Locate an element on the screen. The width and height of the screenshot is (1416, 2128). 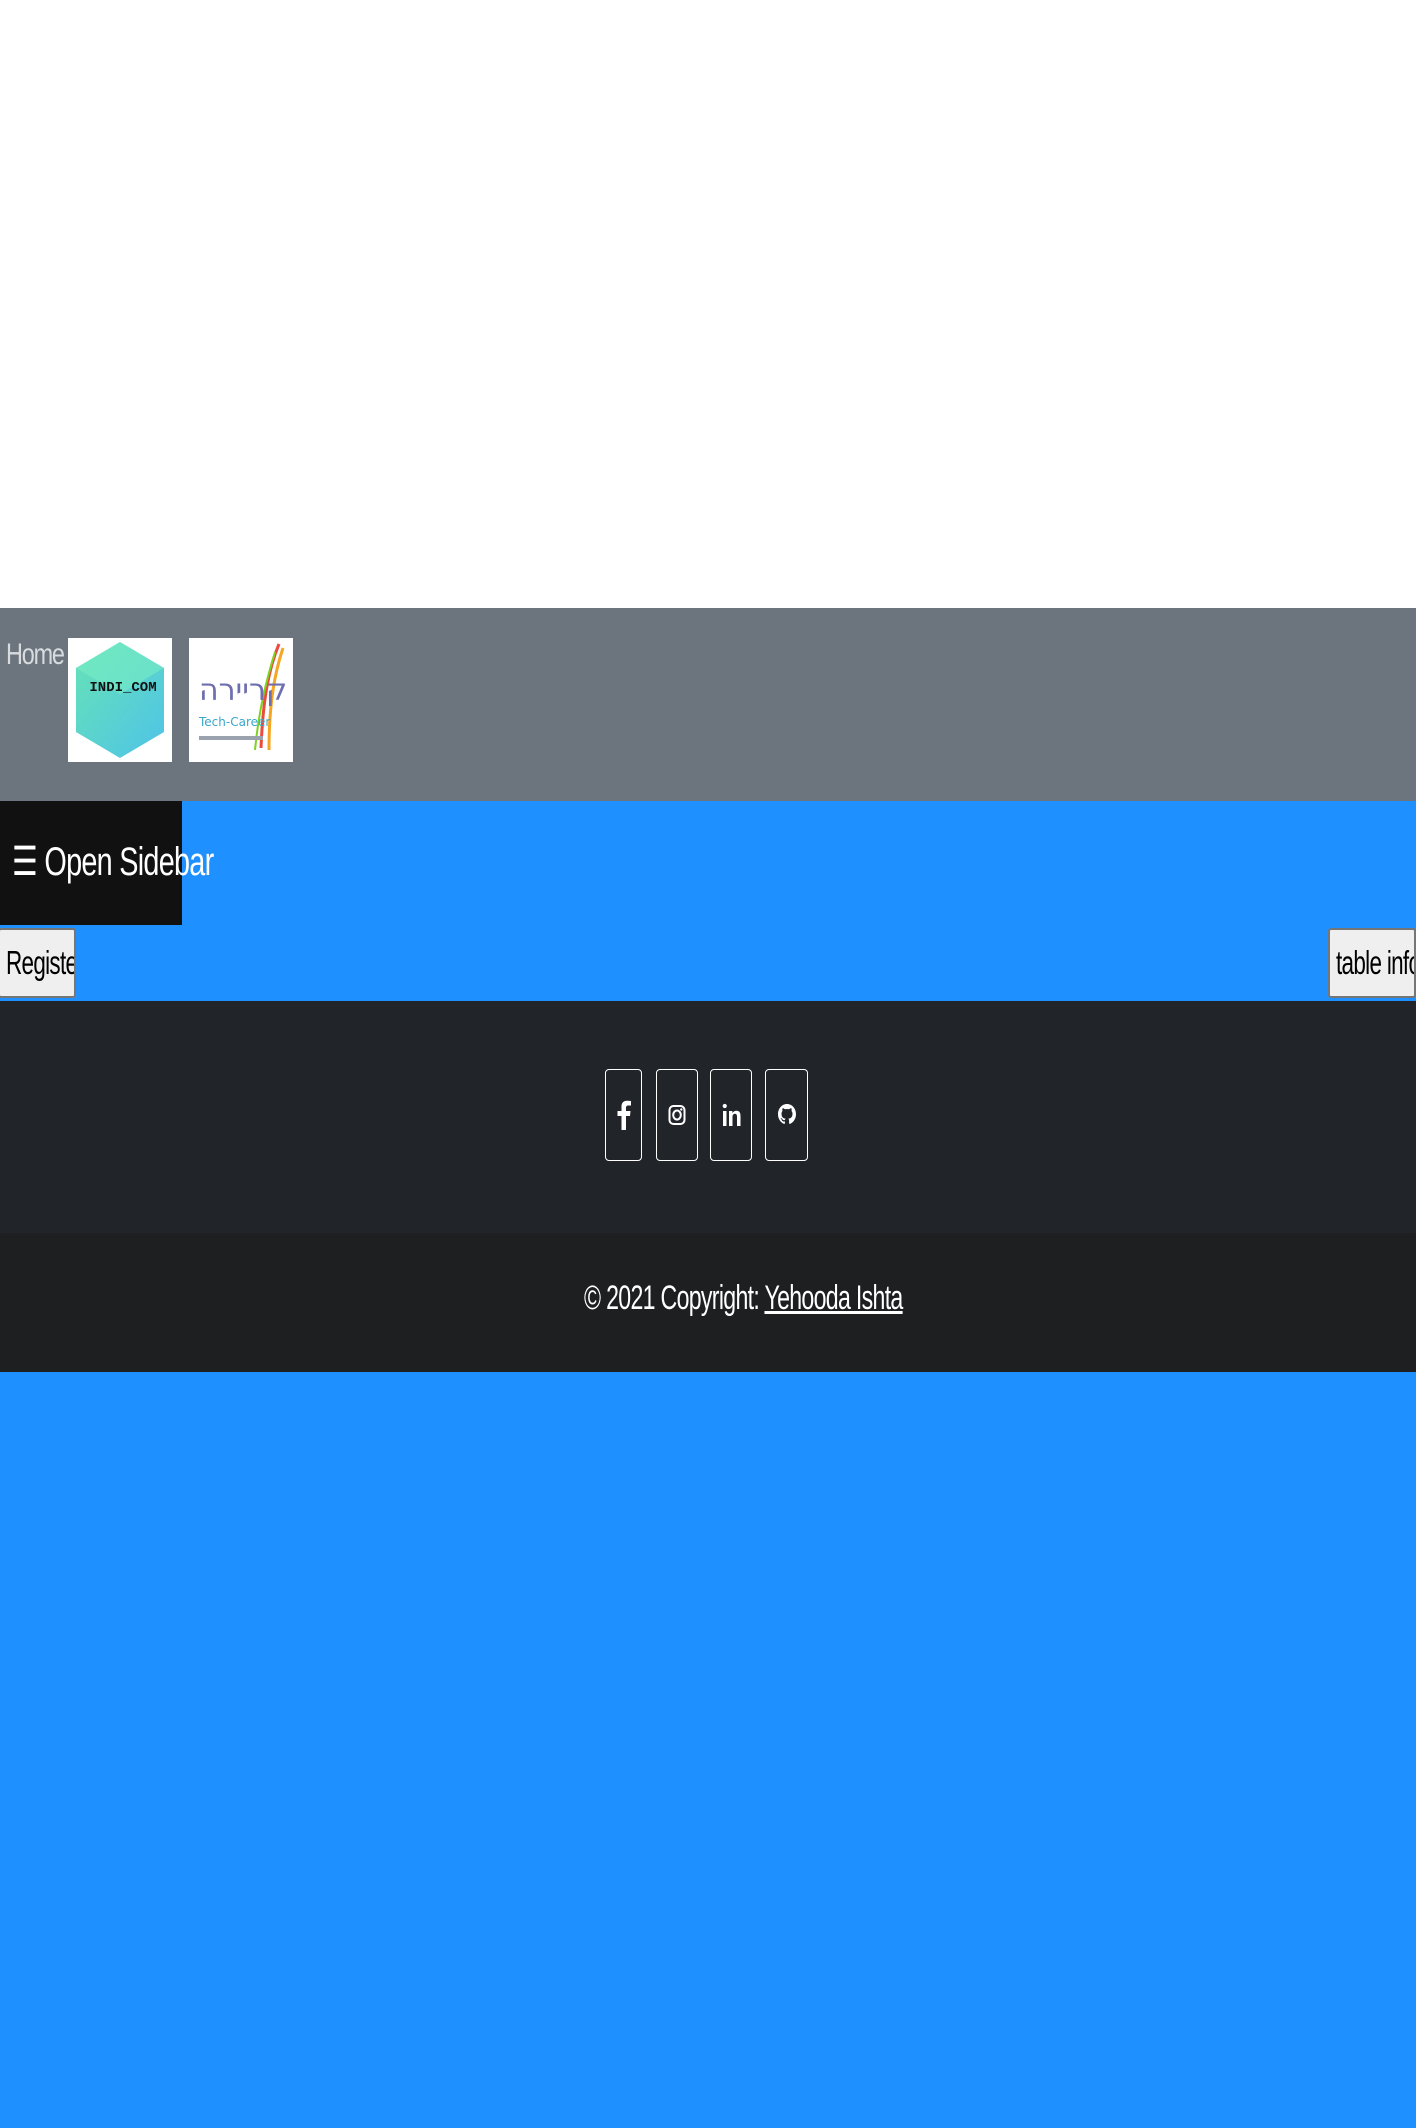
svg-text: INDI_COM is located at coordinates (122, 688).